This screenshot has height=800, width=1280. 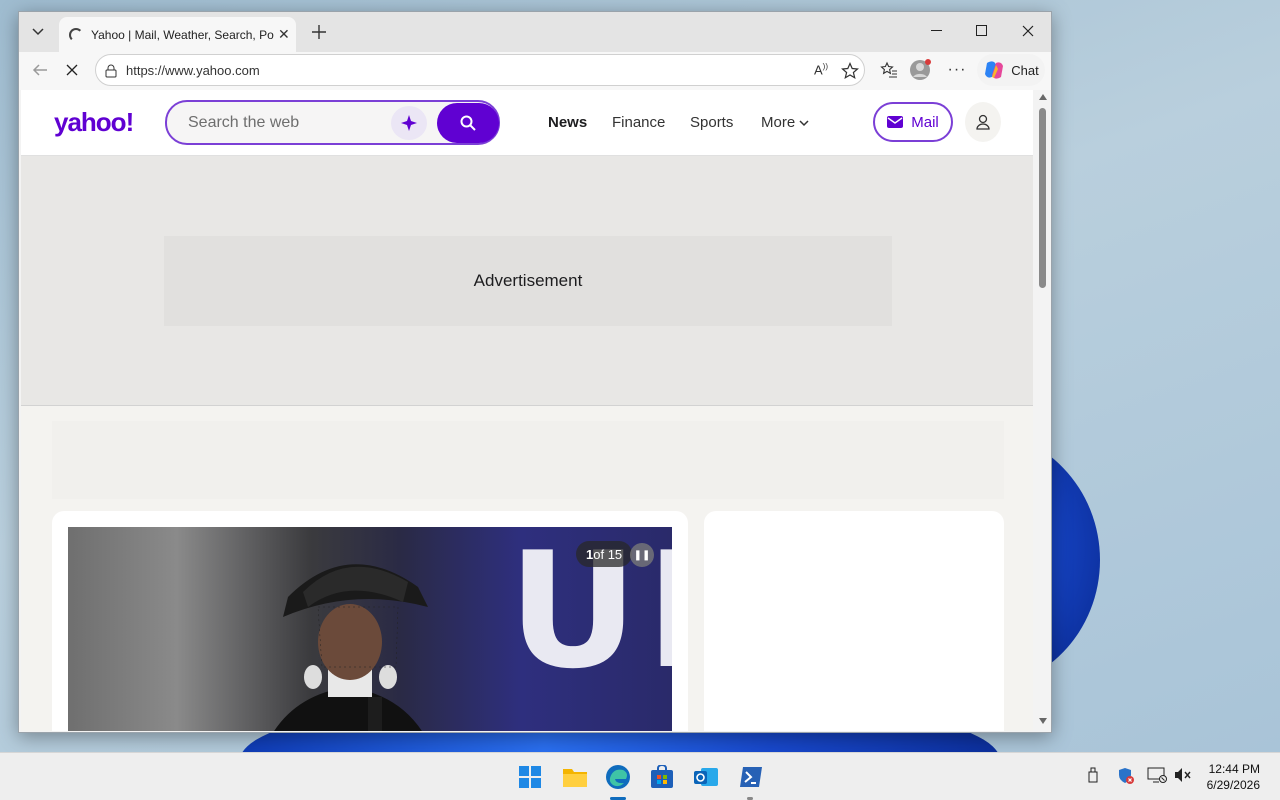 I want to click on profile-button, so click(x=921, y=70).